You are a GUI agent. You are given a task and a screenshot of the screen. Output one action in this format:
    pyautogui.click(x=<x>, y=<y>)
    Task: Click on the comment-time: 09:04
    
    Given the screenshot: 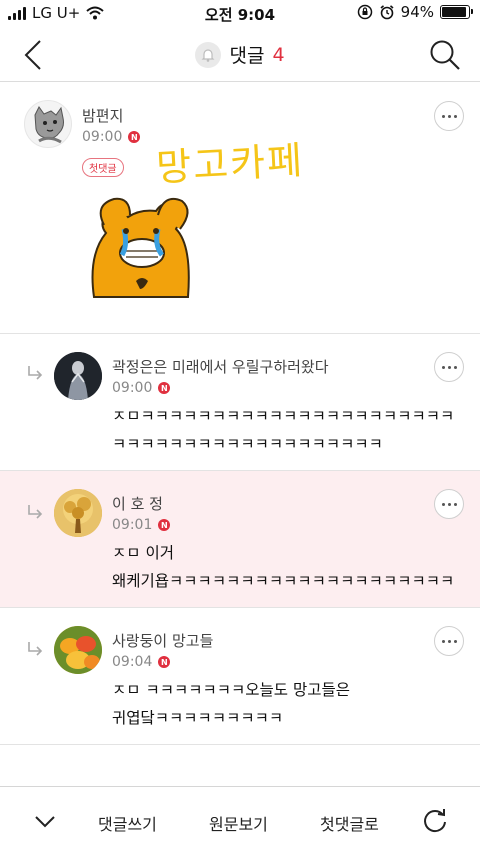 What is the action you would take?
    pyautogui.click(x=132, y=662)
    